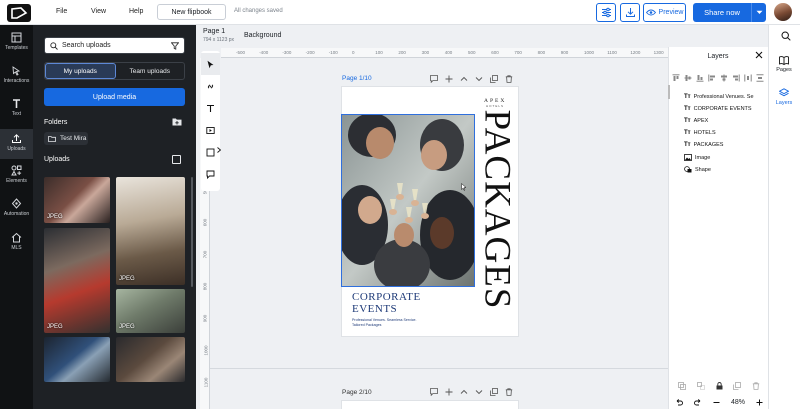 This screenshot has width=800, height=409. What do you see at coordinates (16, 47) in the screenshot?
I see `rail-item-templates: Templates` at bounding box center [16, 47].